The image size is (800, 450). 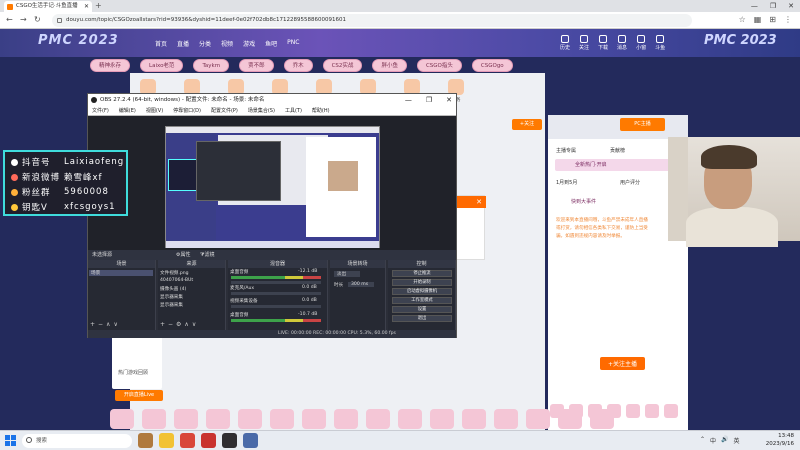 What do you see at coordinates (127, 110) in the screenshot?
I see `menu-edit: 编辑(E)` at bounding box center [127, 110].